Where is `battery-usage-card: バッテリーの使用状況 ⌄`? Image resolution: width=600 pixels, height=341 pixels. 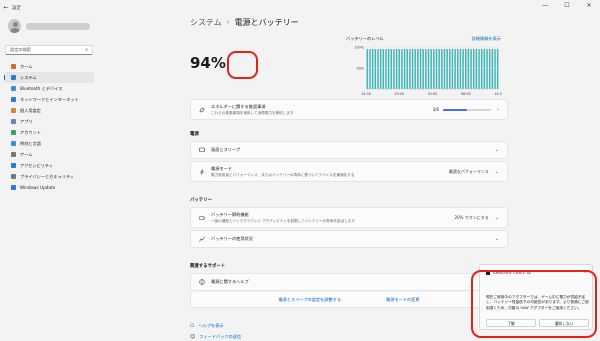 battery-usage-card: バッテリーの使用状況 ⌄ is located at coordinates (349, 239).